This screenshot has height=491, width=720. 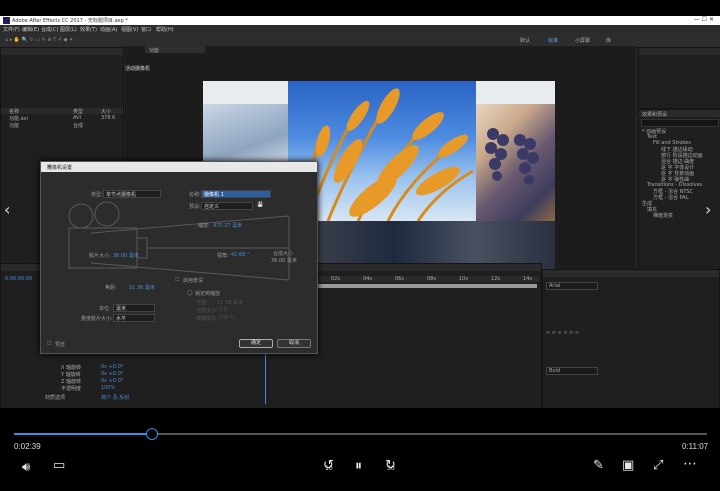 I want to click on menu-layer: 图层(L), so click(x=68, y=29).